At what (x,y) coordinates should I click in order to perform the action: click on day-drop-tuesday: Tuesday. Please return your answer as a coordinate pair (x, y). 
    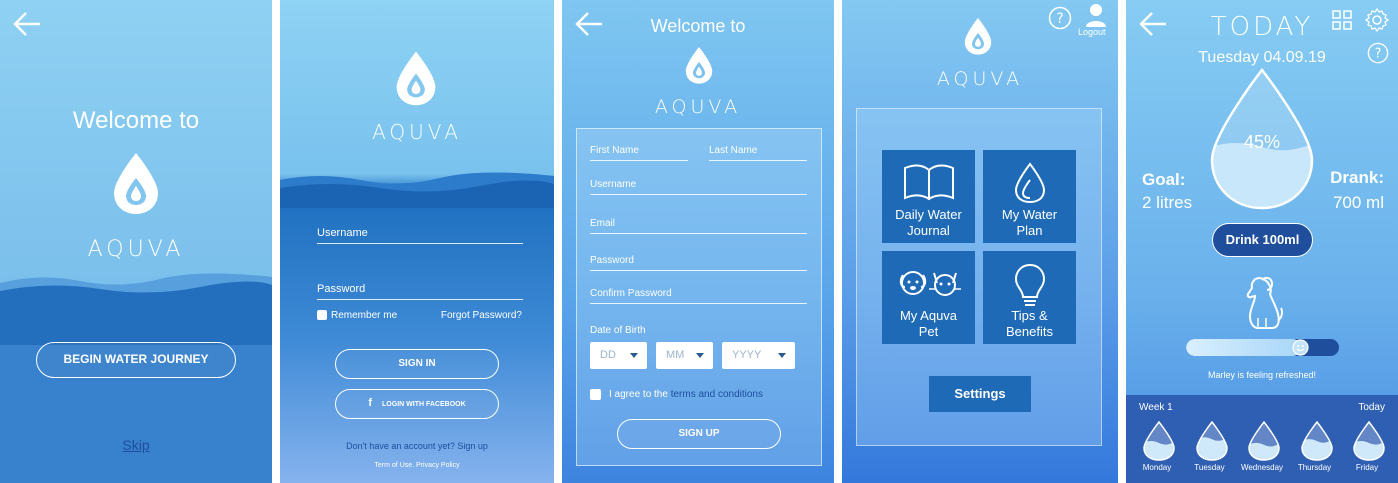
    Looking at the image, I should click on (1210, 446).